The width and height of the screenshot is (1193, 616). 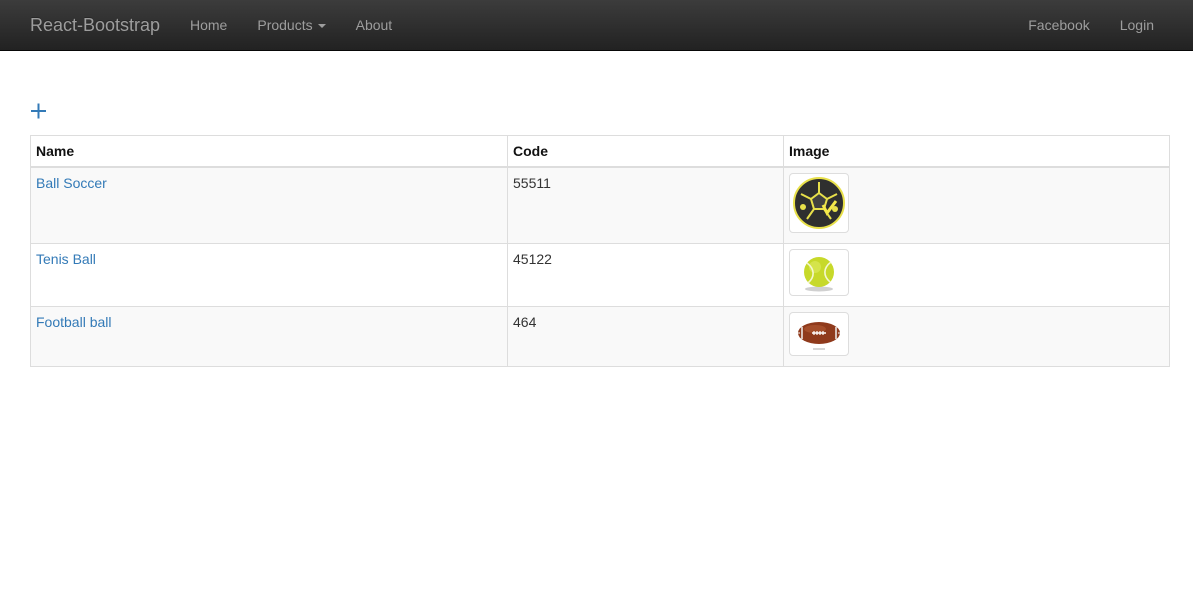 What do you see at coordinates (269, 336) in the screenshot?
I see `product-name-cell: Football ball` at bounding box center [269, 336].